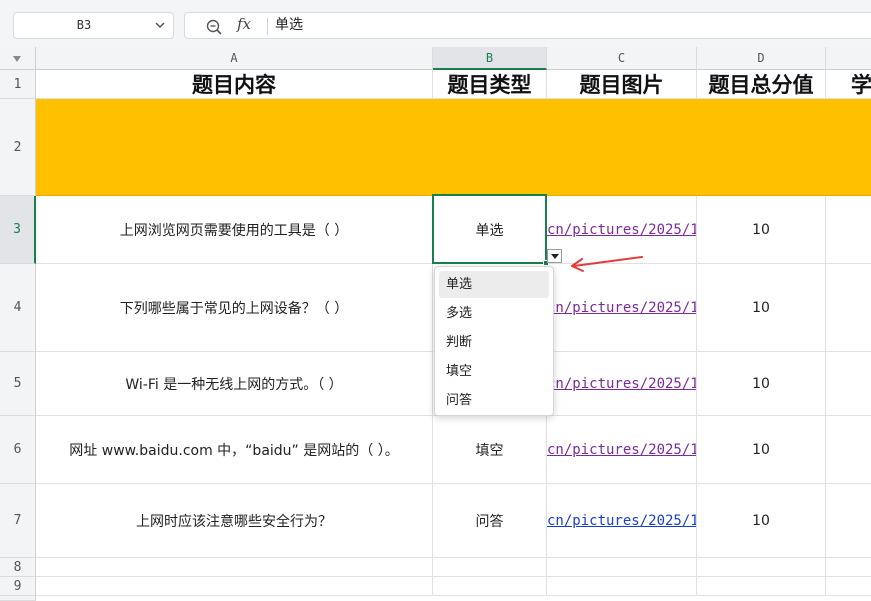 The image size is (871, 601). I want to click on column-header-c: C, so click(622, 58).